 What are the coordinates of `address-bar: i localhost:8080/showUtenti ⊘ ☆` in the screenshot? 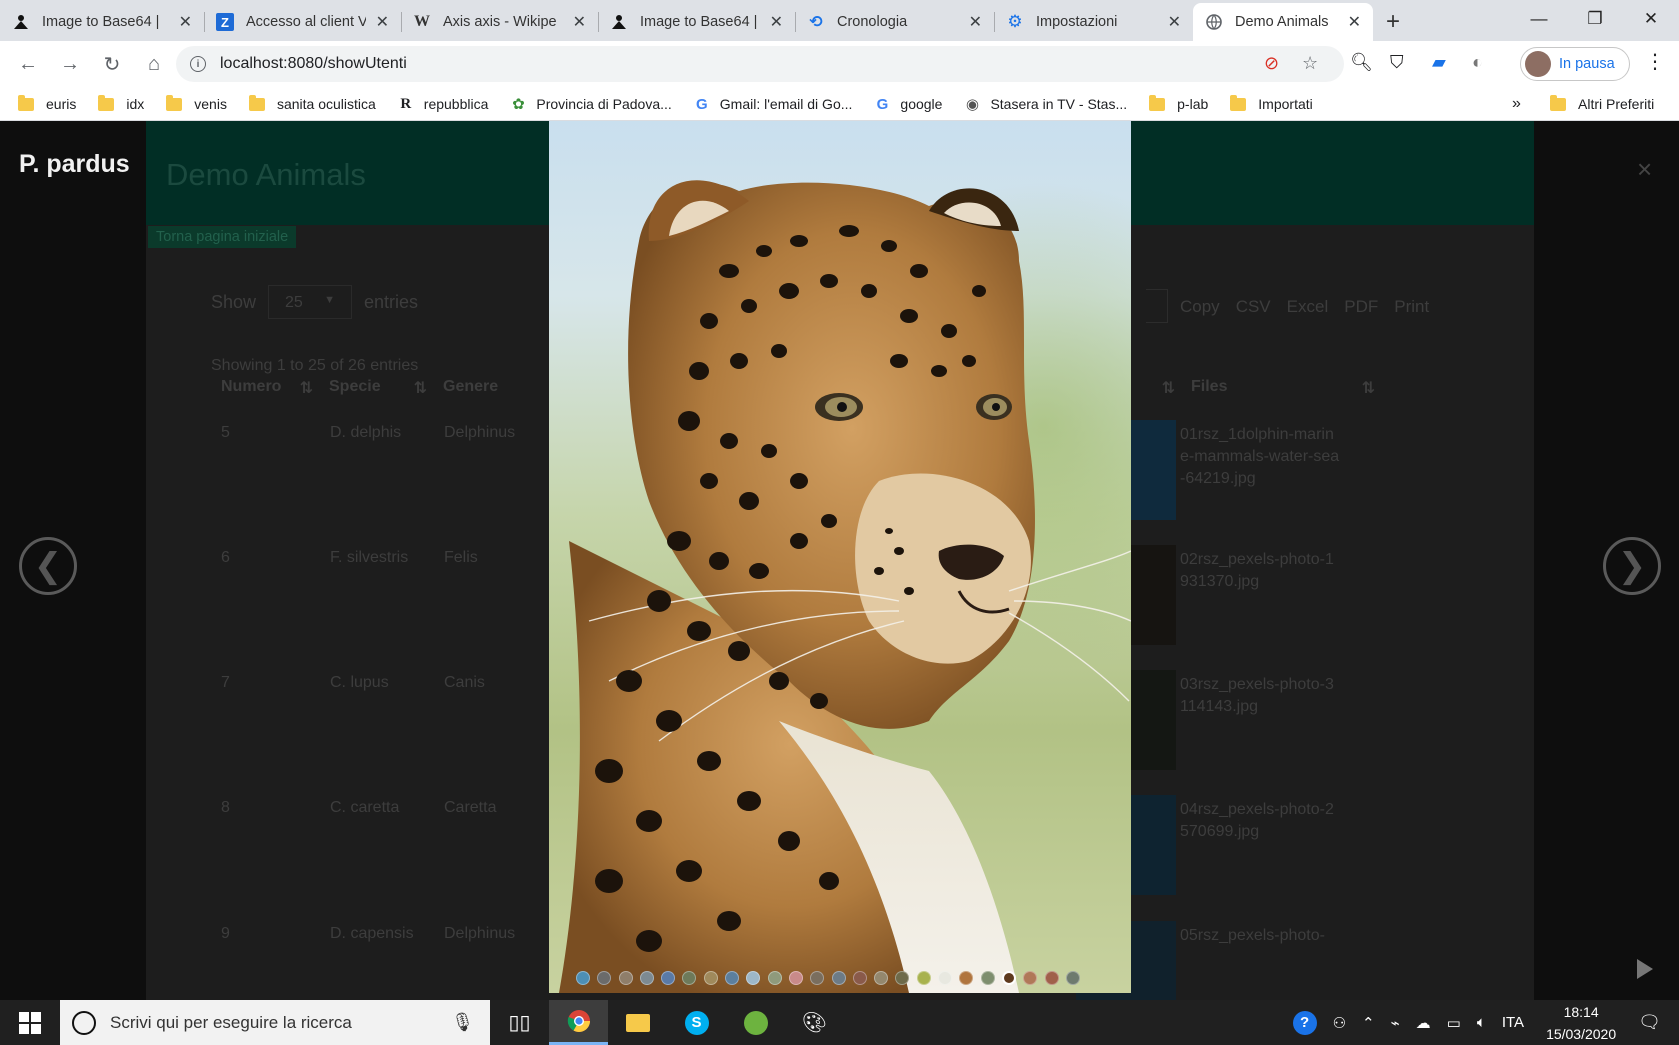 It's located at (760, 64).